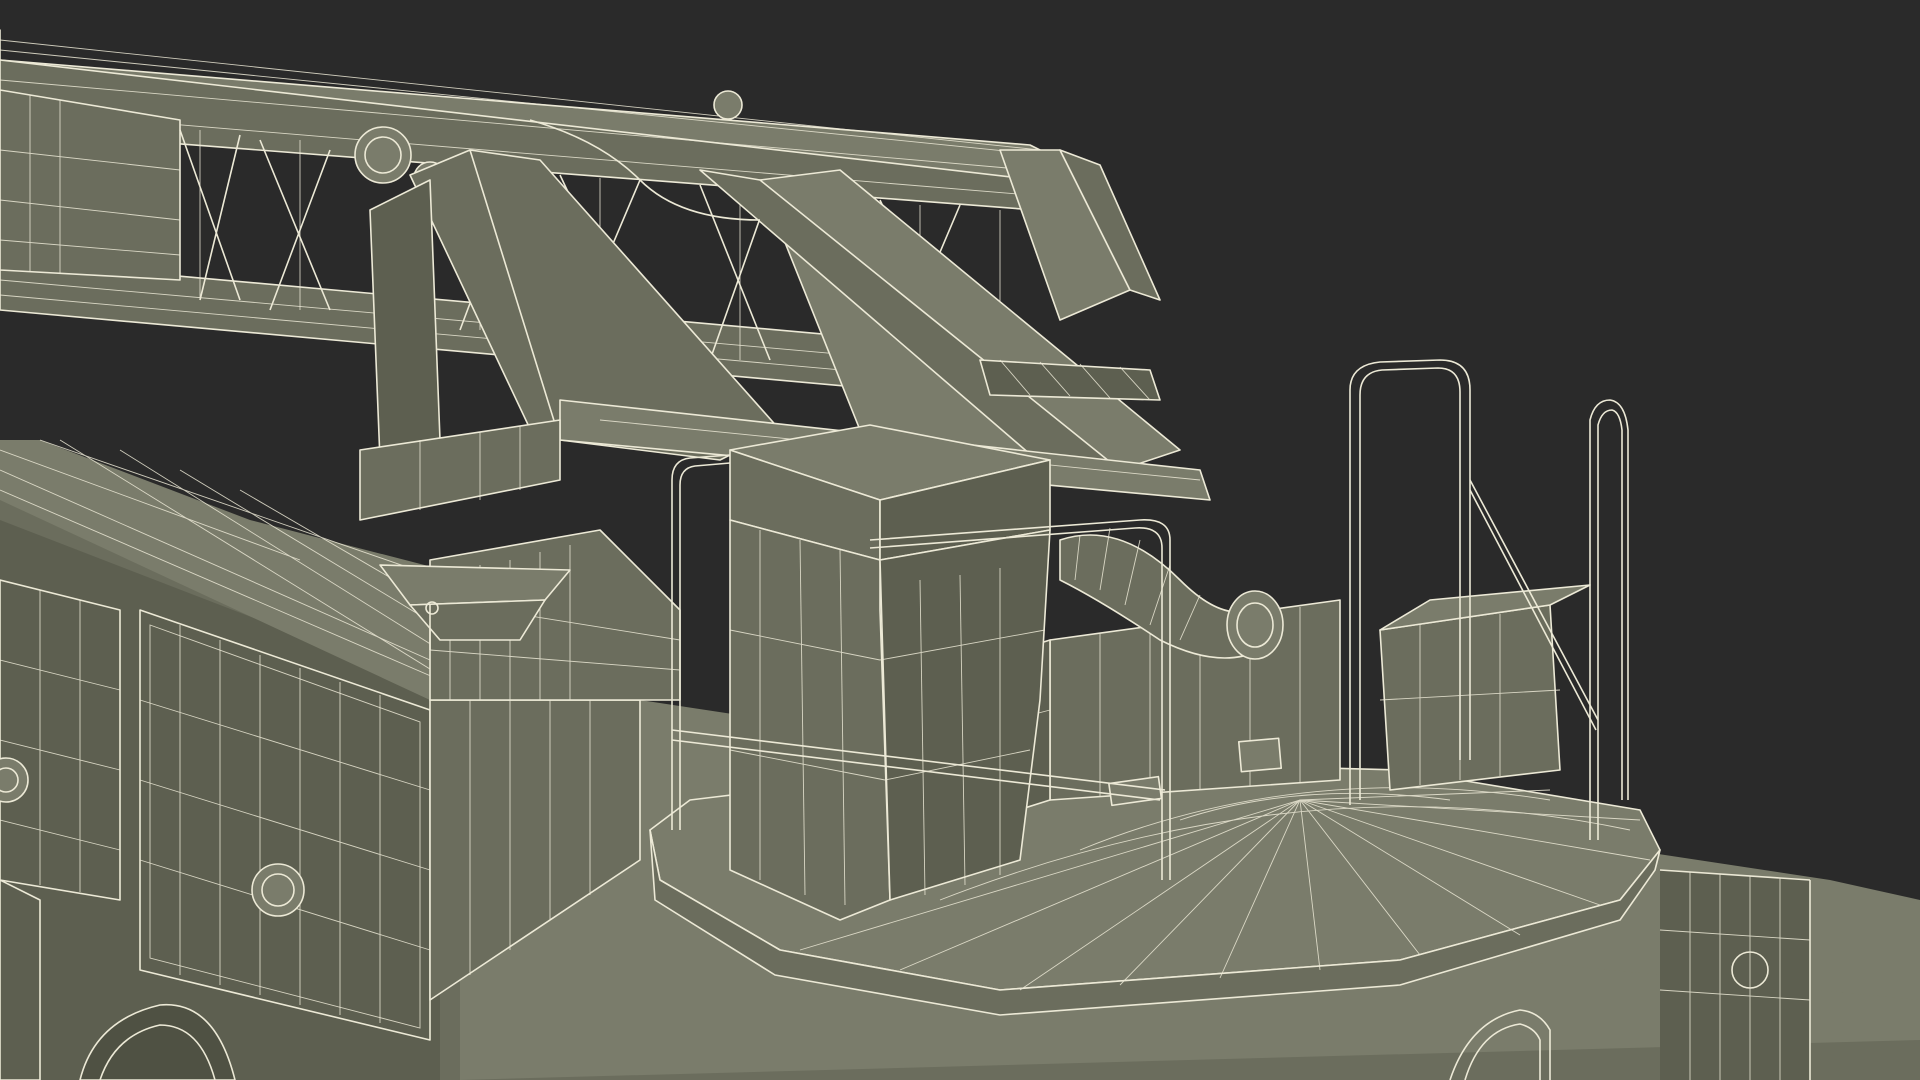 This screenshot has height=1080, width=1920. Describe the element at coordinates (278, 890) in the screenshot. I see `marker-light-icon` at that location.